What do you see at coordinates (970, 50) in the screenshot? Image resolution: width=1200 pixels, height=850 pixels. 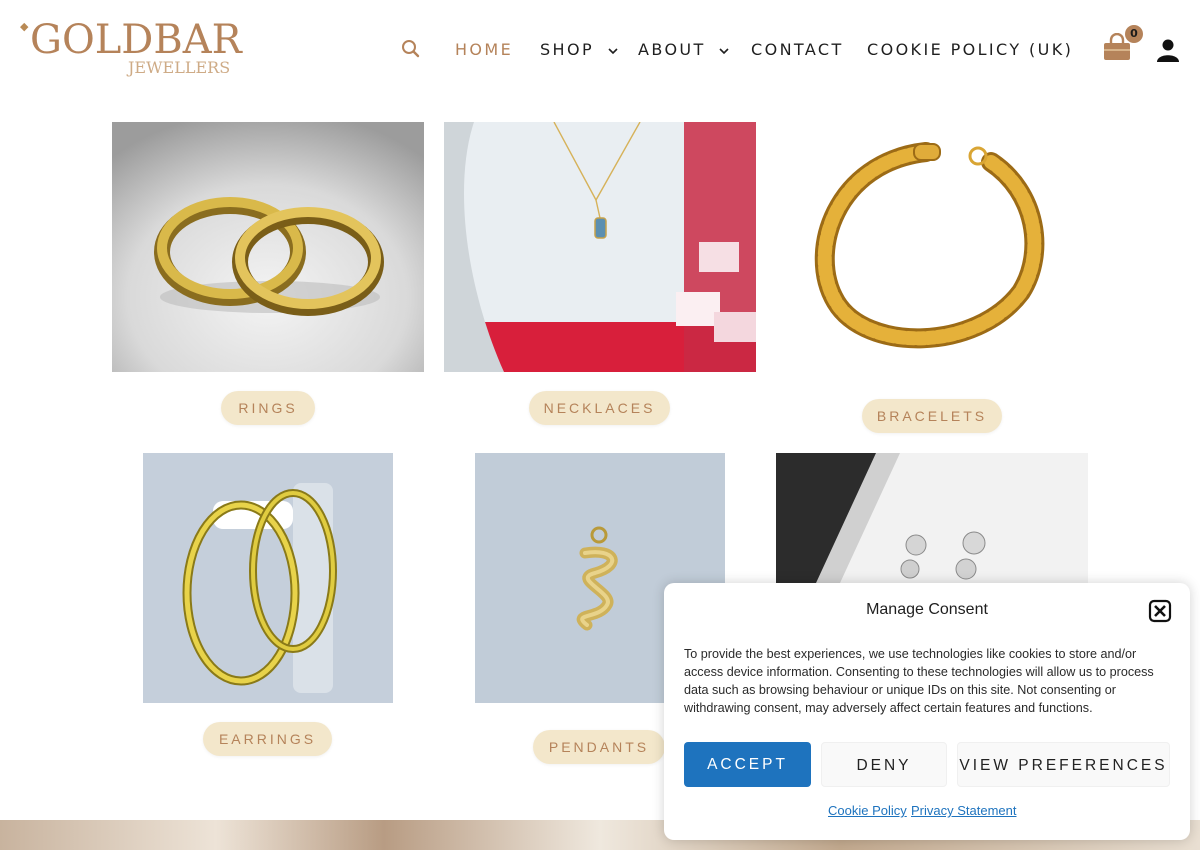 I see `nav-cookie-policy: COOKIE POLICY (UK)` at bounding box center [970, 50].